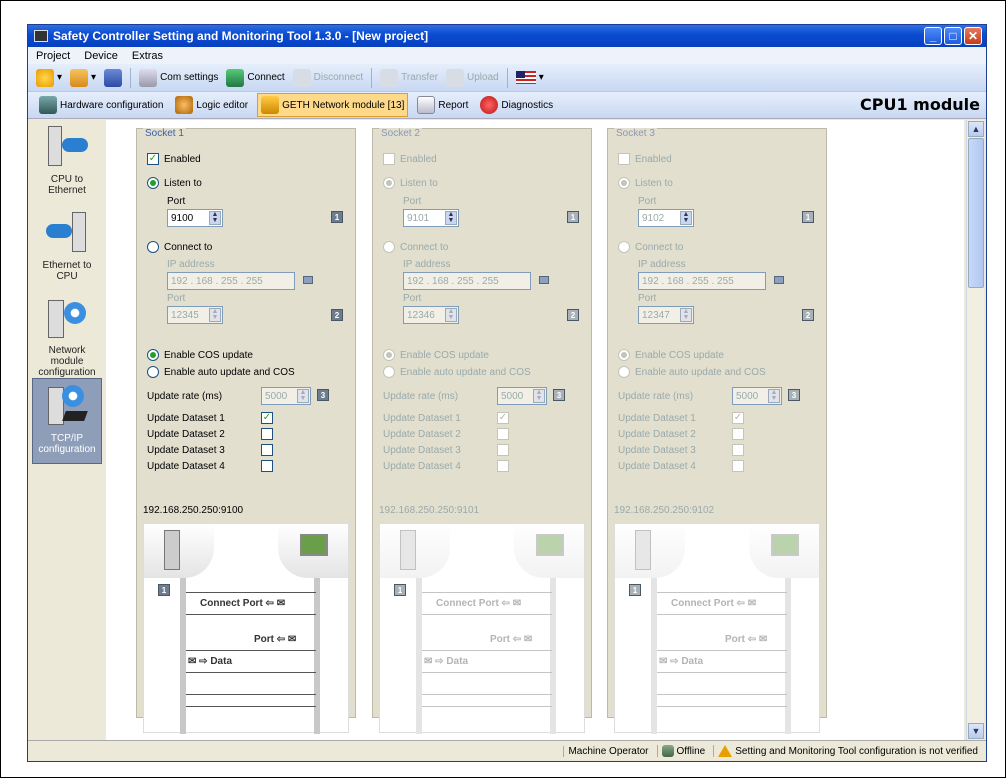 This screenshot has height=778, width=1006. Describe the element at coordinates (933, 36) in the screenshot. I see `minimize-button: _` at that location.